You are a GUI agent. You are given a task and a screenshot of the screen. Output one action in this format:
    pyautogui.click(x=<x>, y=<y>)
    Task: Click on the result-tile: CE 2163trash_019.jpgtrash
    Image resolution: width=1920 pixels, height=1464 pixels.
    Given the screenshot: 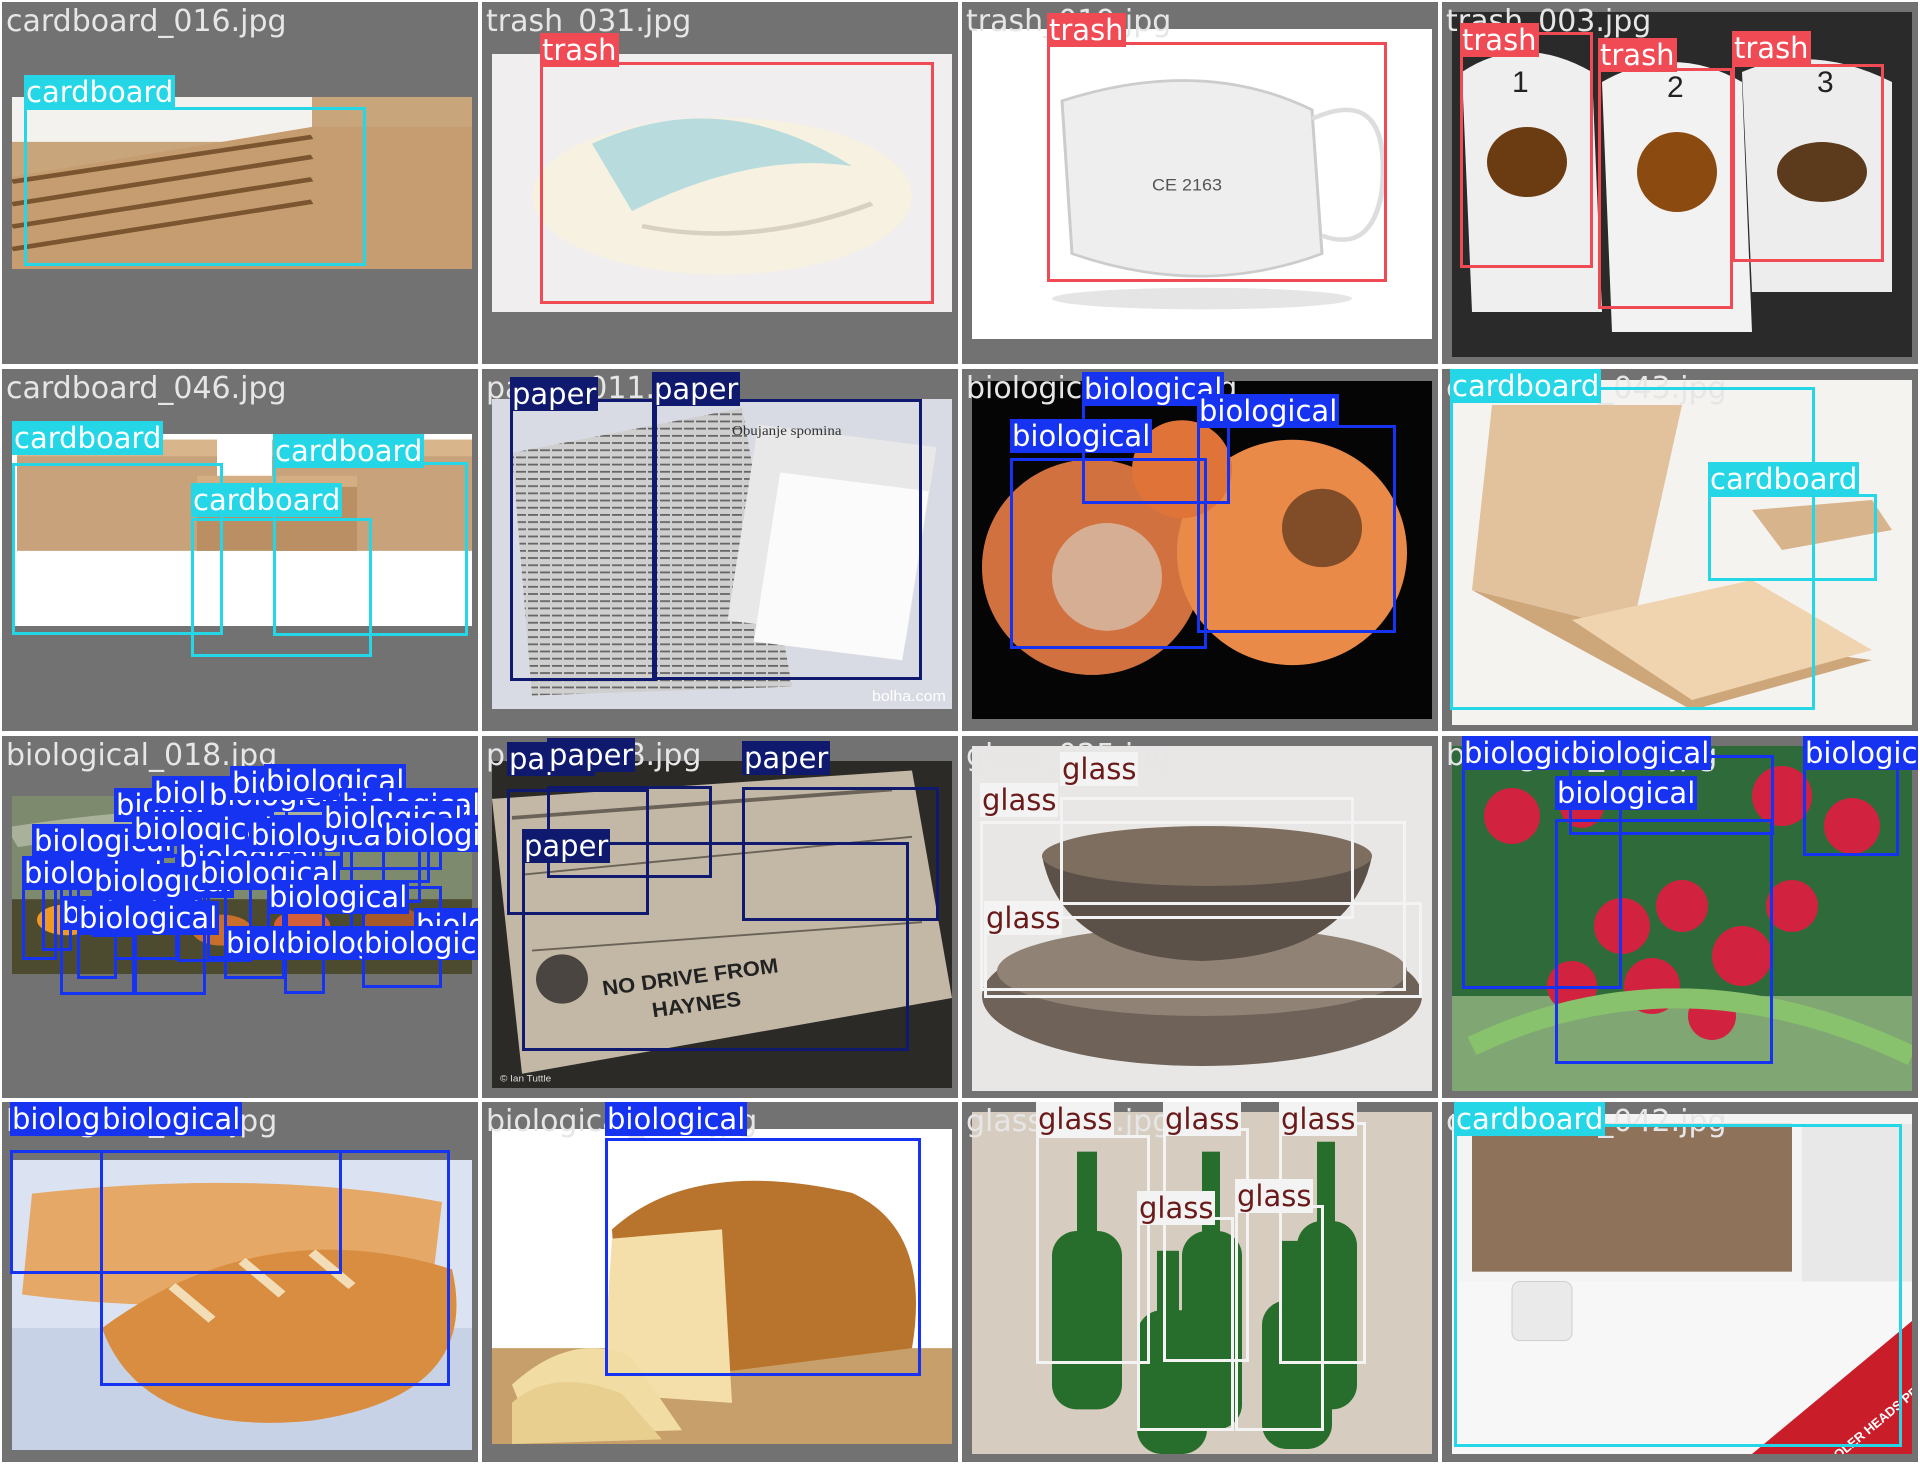 What is the action you would take?
    pyautogui.click(x=1200, y=183)
    